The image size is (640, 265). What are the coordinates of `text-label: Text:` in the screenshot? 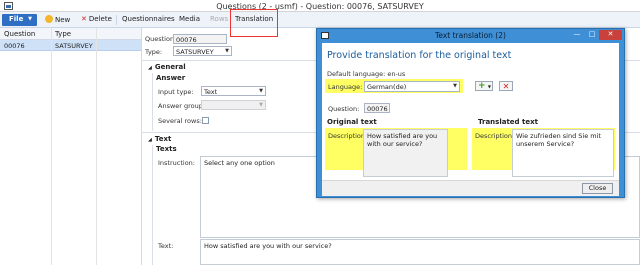 It's located at (166, 246).